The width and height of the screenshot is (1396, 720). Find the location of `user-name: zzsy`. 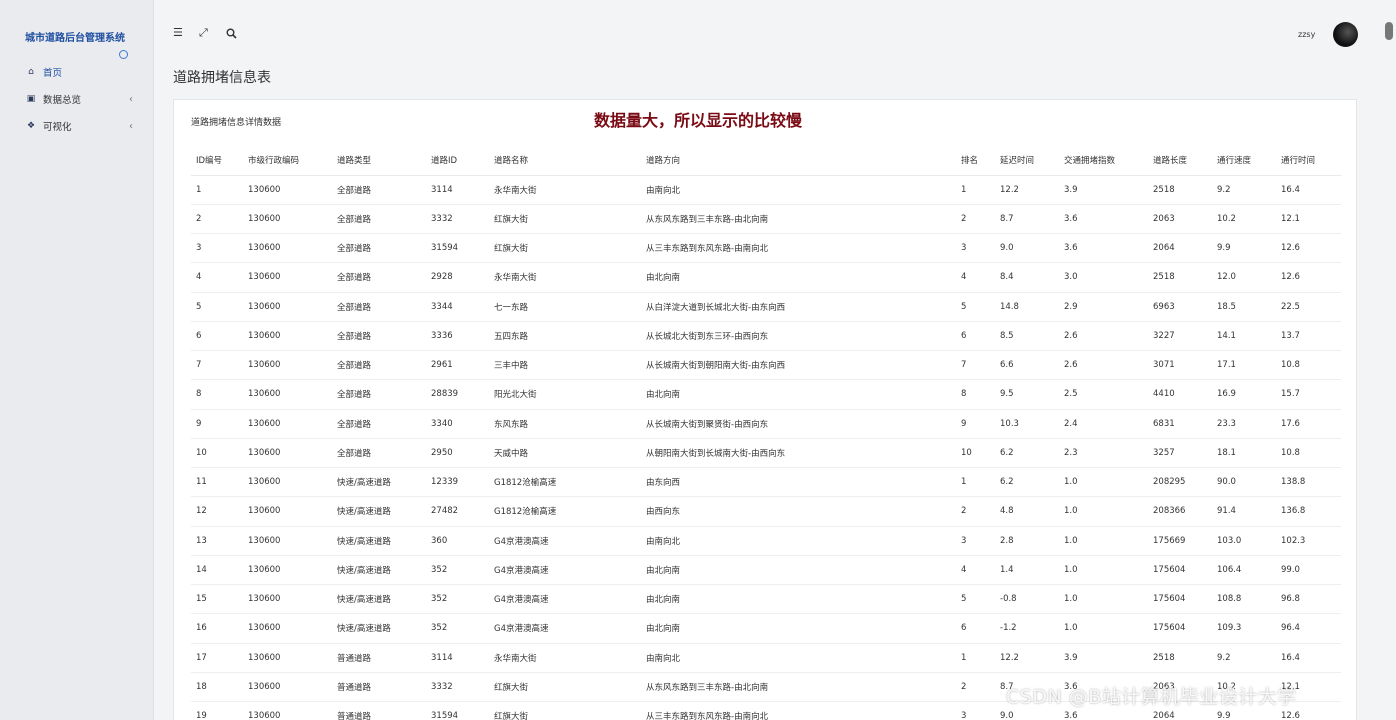

user-name: zzsy is located at coordinates (1306, 34).